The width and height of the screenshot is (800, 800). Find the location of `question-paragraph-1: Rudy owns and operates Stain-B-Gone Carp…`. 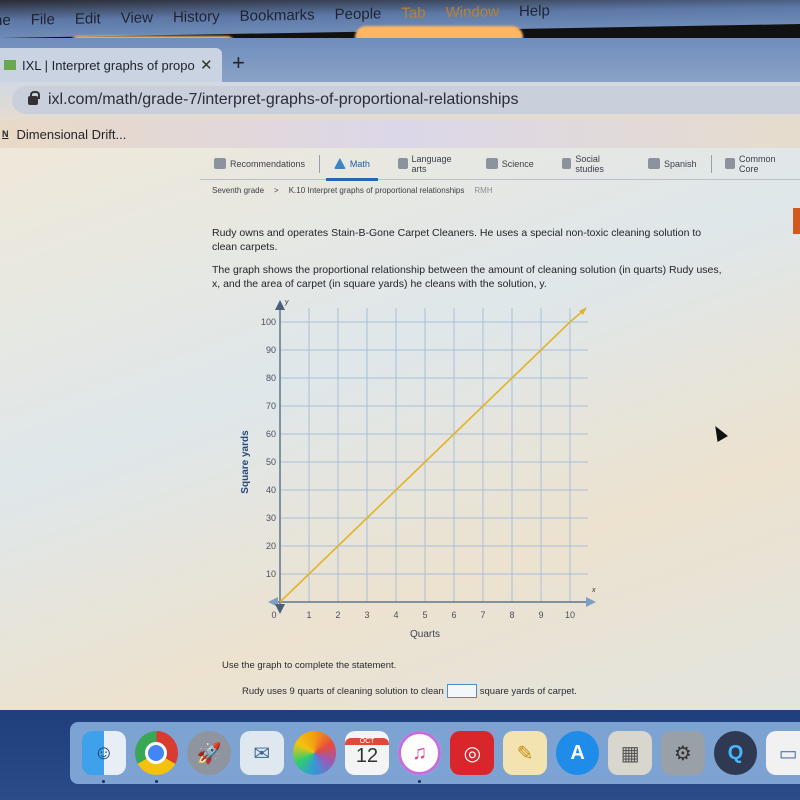

question-paragraph-1: Rudy owns and operates Stain-B-Gone Carp… is located at coordinates (457, 240).